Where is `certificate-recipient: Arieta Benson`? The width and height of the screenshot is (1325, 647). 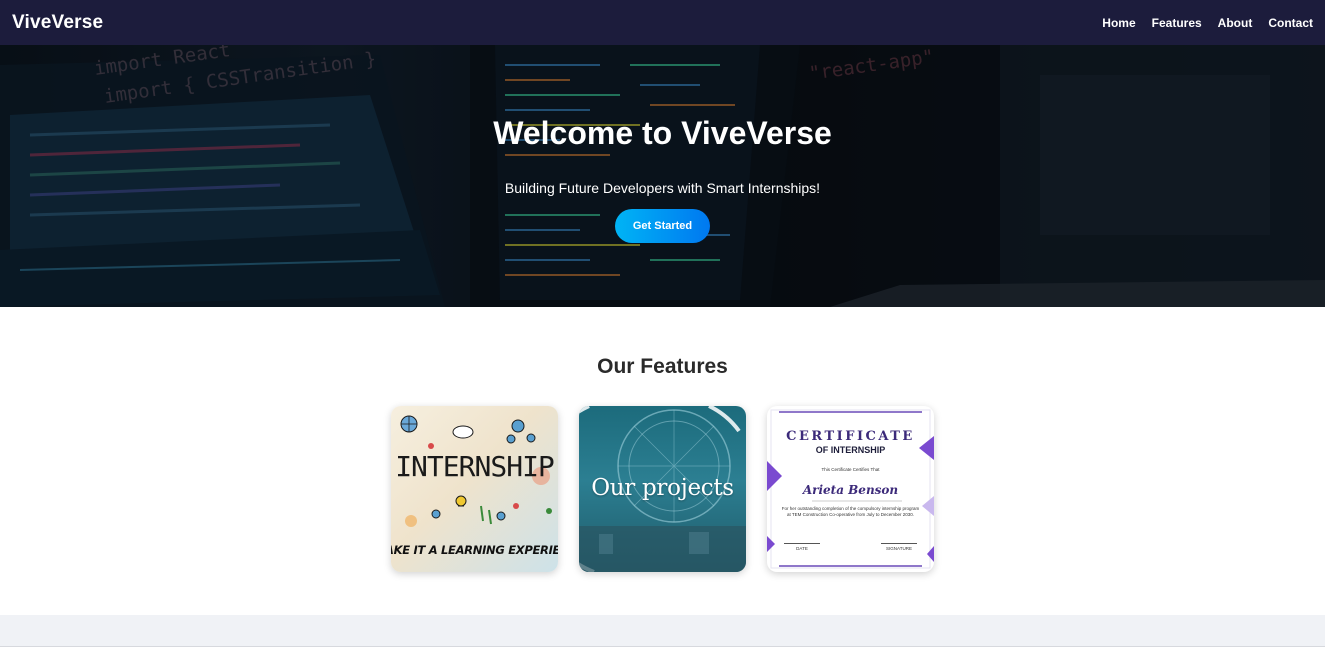
certificate-recipient: Arieta Benson is located at coordinates (850, 490).